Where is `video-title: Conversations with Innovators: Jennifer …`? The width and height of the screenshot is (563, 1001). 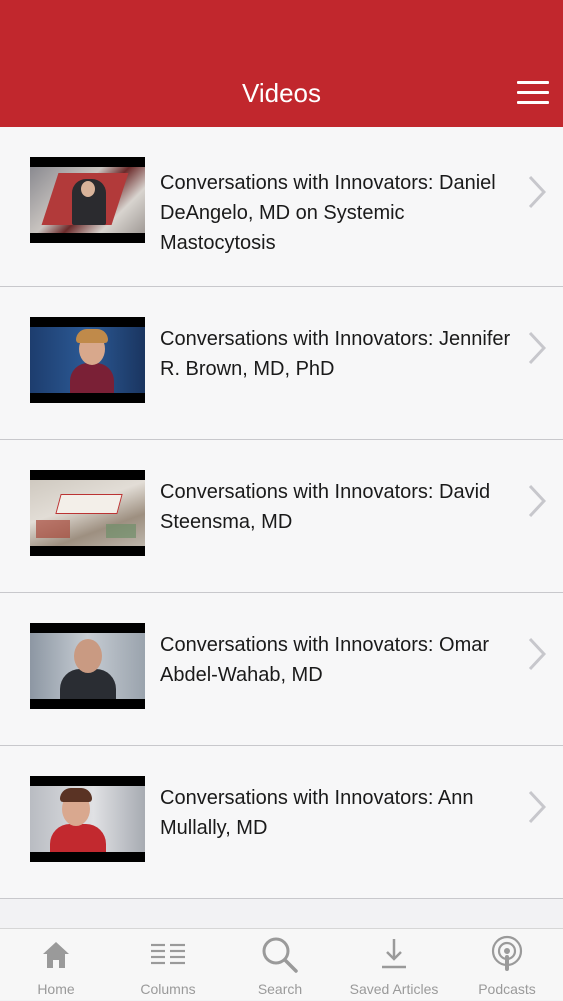
video-title: Conversations with Innovators: Jennifer … is located at coordinates (335, 354).